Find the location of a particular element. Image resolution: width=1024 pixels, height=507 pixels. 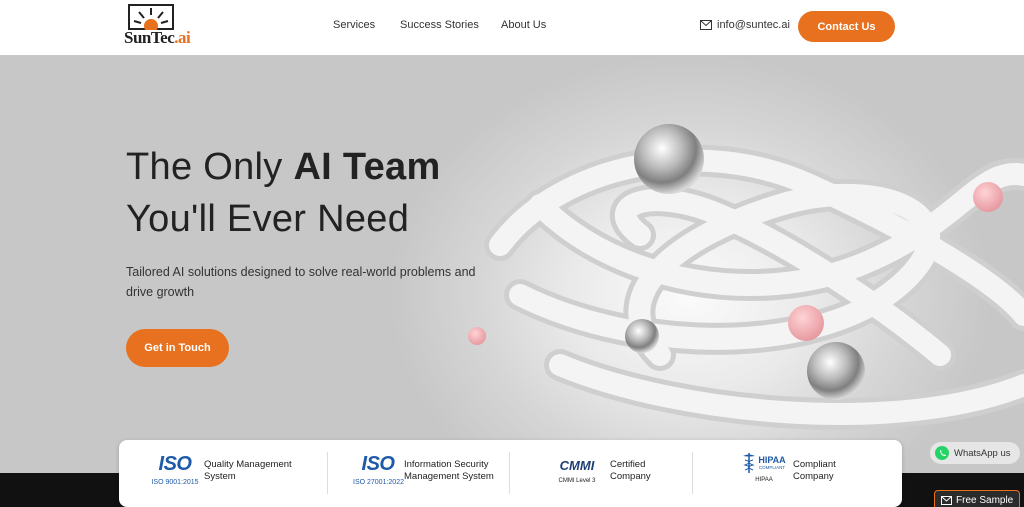

brand-logo: SunTec.ai is located at coordinates (159, 26).